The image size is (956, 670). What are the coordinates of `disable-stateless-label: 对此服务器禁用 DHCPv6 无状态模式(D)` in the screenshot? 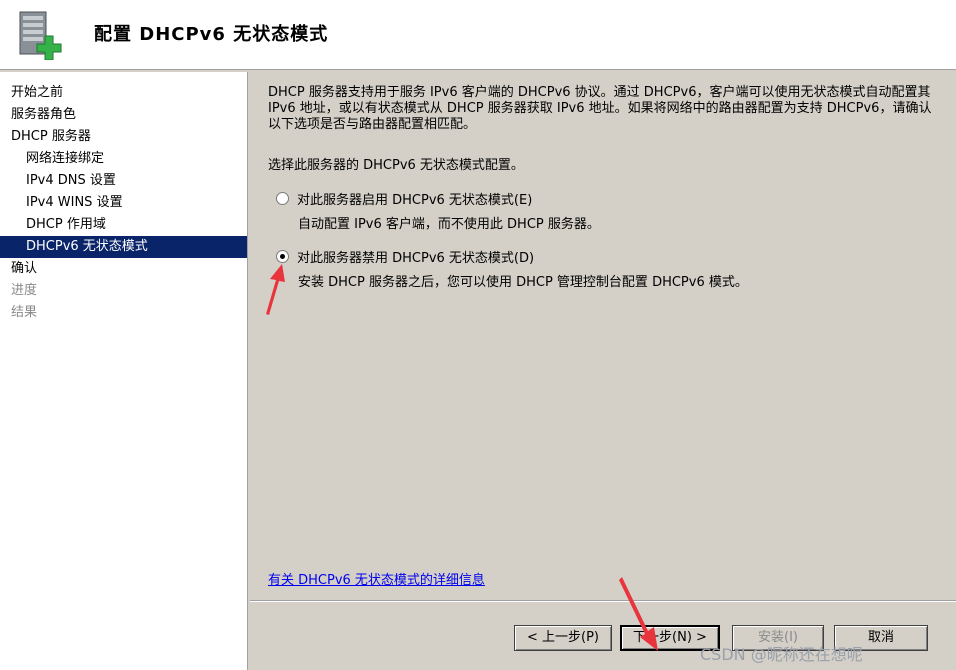 It's located at (415, 256).